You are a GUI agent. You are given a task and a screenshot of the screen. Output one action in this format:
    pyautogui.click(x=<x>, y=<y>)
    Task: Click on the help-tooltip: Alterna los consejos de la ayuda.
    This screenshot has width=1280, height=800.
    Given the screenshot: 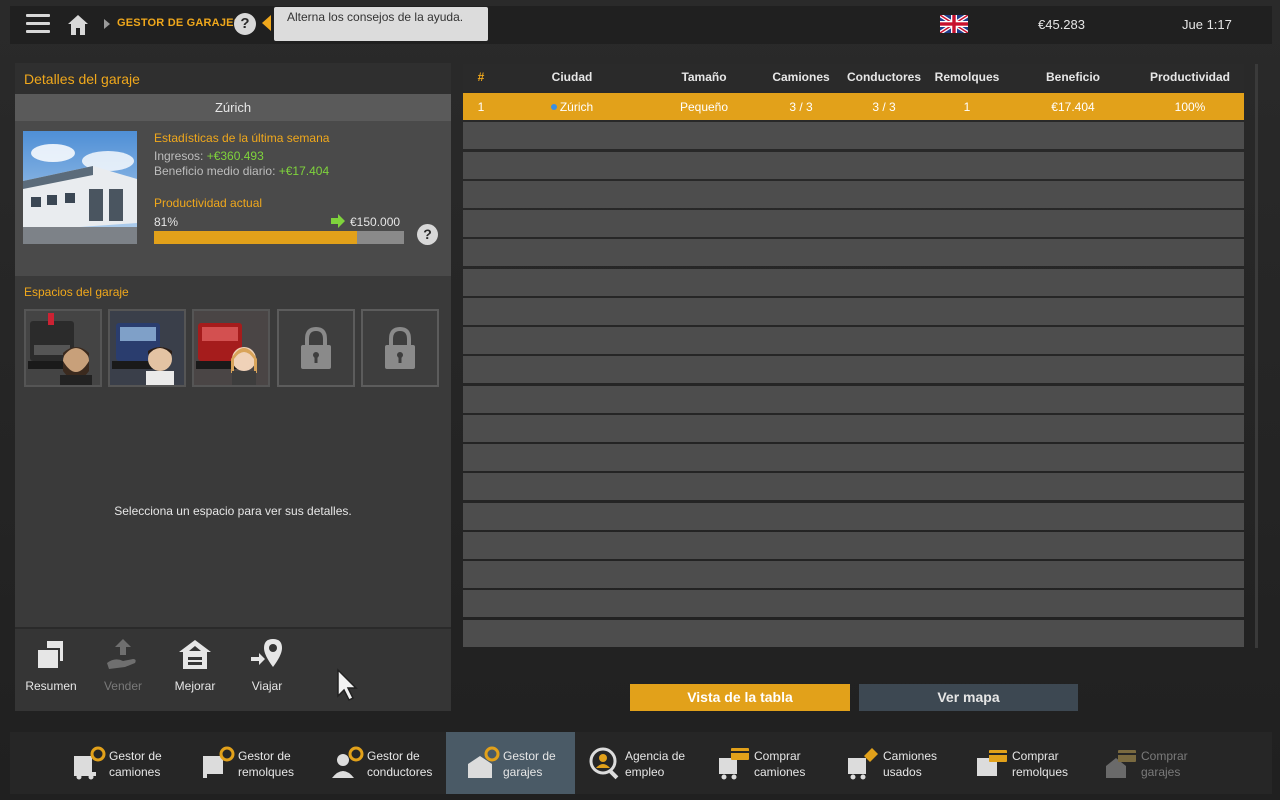 What is the action you would take?
    pyautogui.click(x=381, y=24)
    